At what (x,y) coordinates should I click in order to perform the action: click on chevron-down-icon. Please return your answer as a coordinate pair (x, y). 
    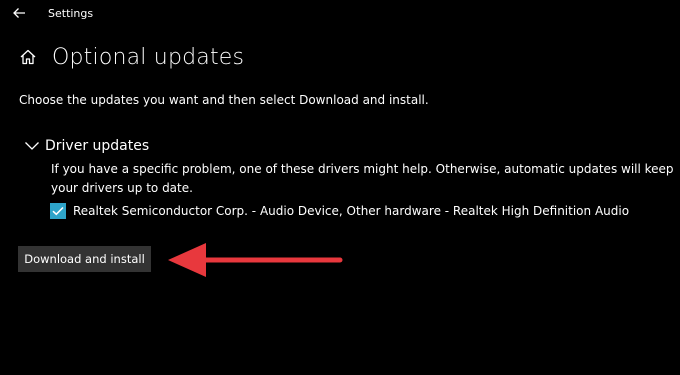
    Looking at the image, I should click on (32, 146).